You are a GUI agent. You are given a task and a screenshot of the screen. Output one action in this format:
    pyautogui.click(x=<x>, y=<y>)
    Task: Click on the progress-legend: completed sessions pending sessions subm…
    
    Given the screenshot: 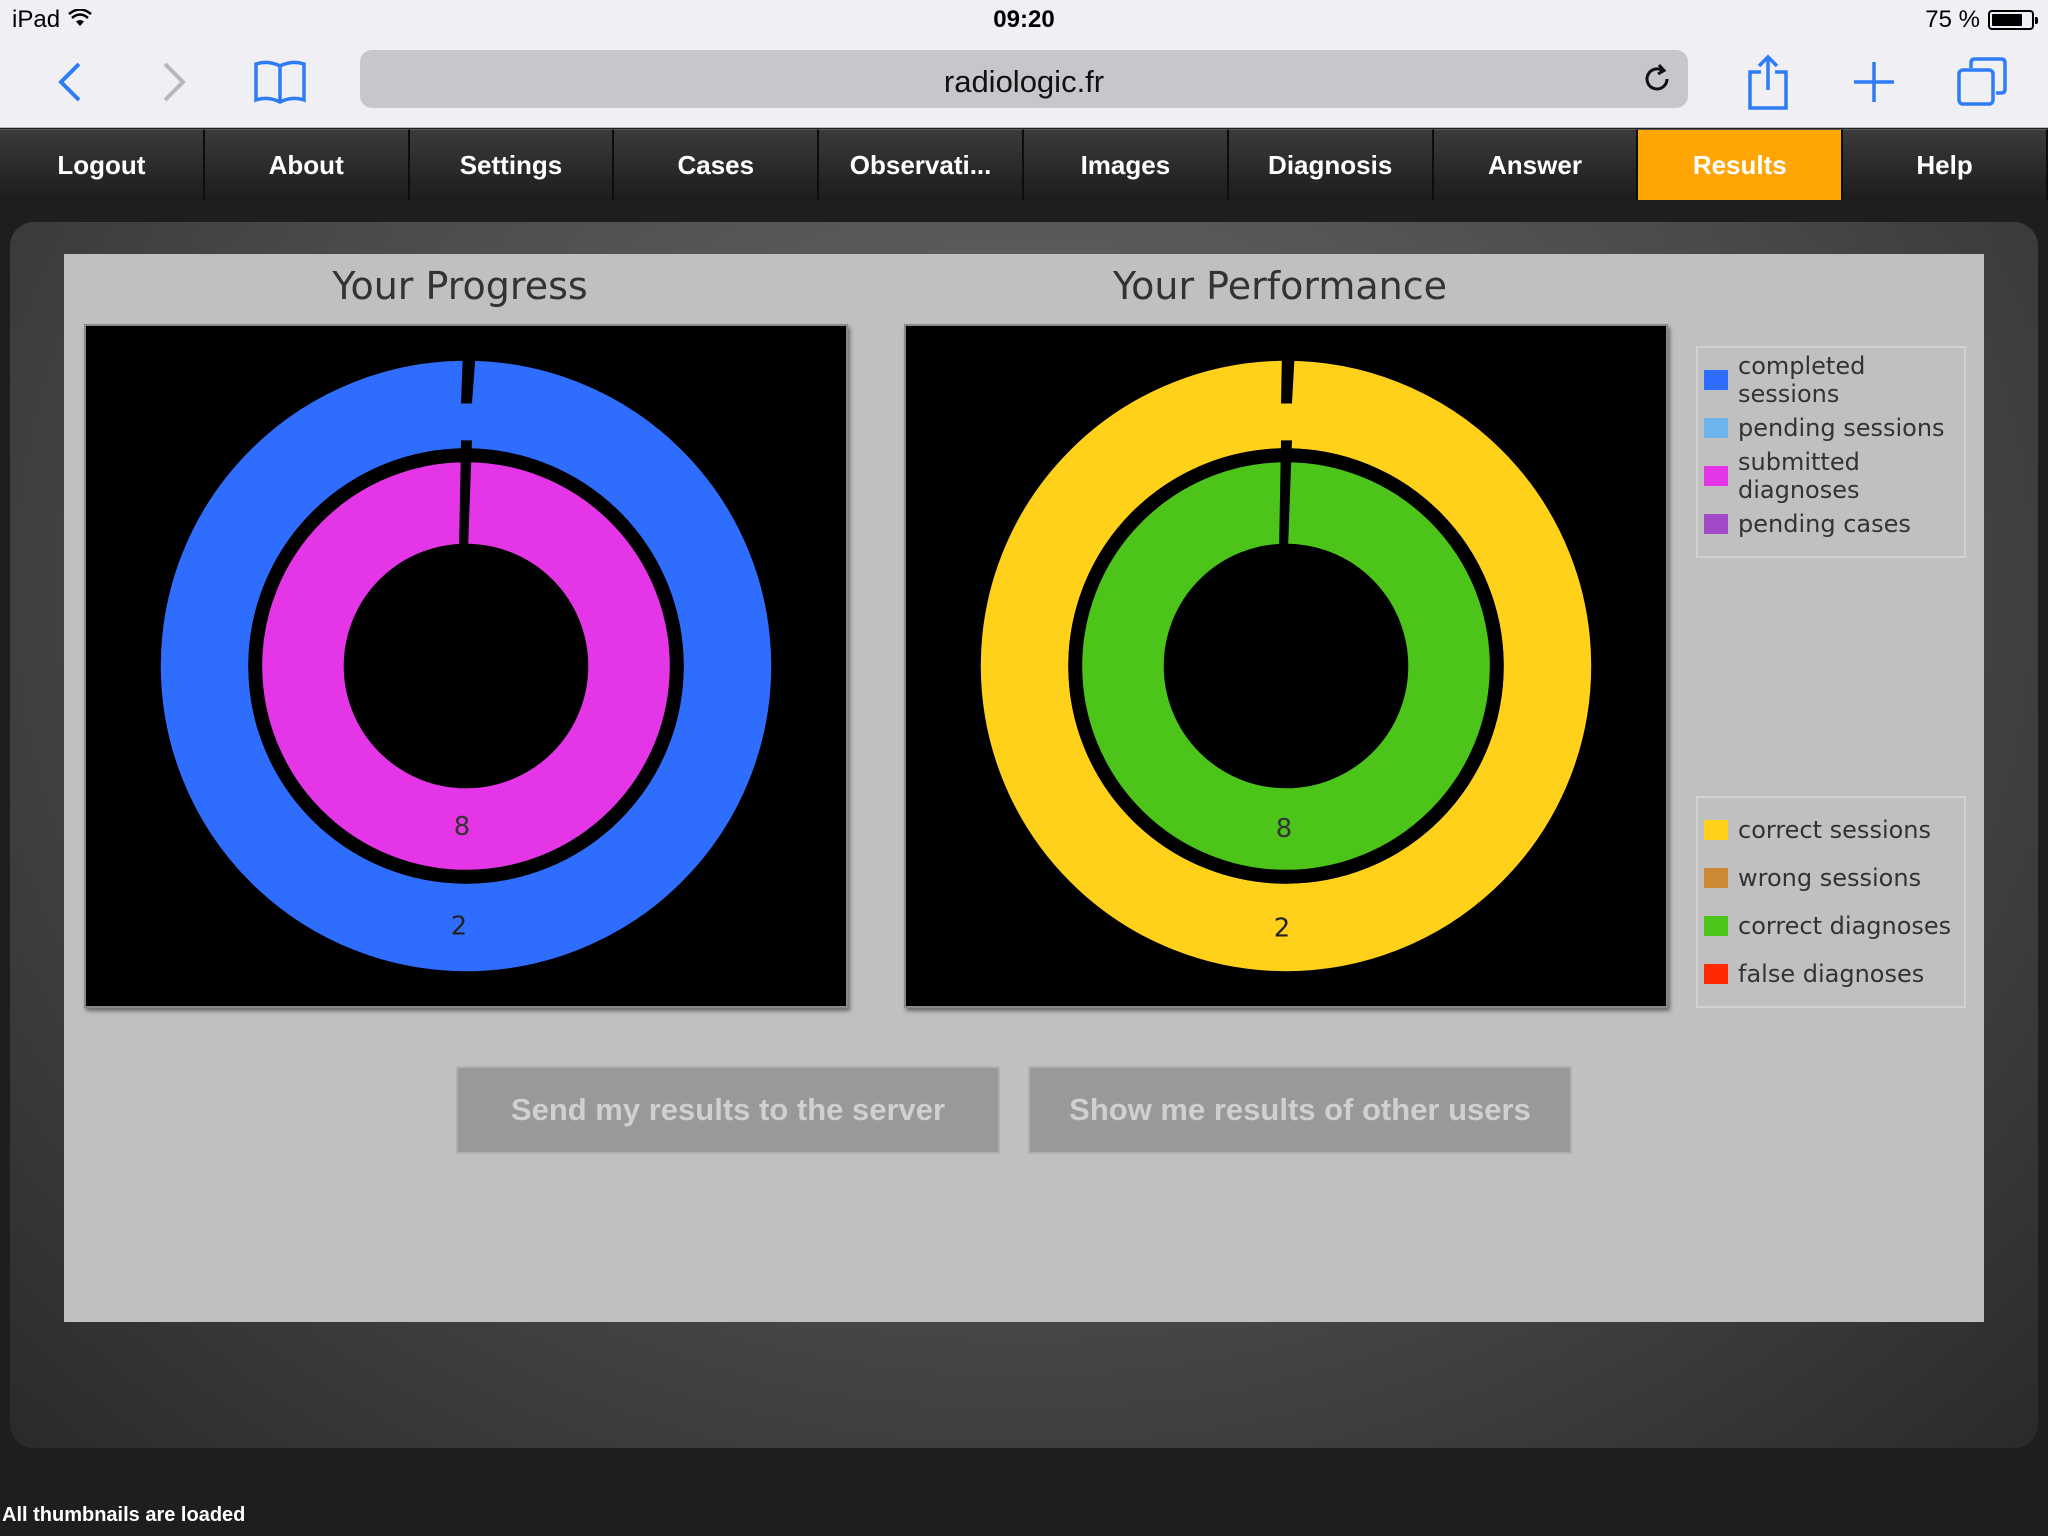 What is the action you would take?
    pyautogui.click(x=1831, y=452)
    